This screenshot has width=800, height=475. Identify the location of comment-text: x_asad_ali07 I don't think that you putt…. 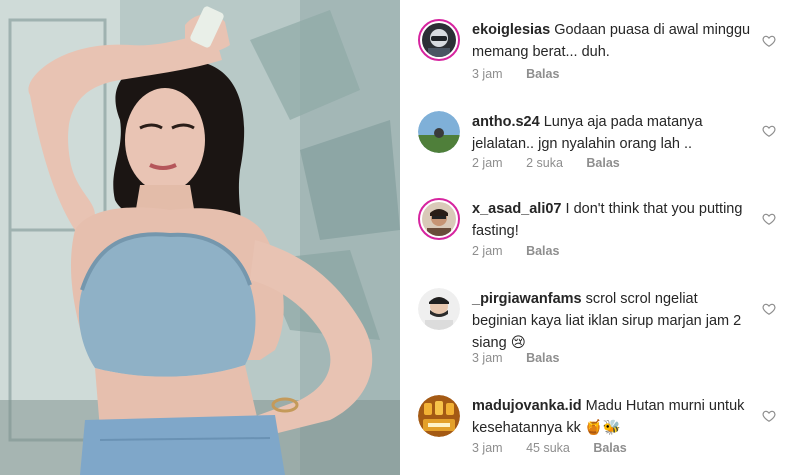
(612, 220).